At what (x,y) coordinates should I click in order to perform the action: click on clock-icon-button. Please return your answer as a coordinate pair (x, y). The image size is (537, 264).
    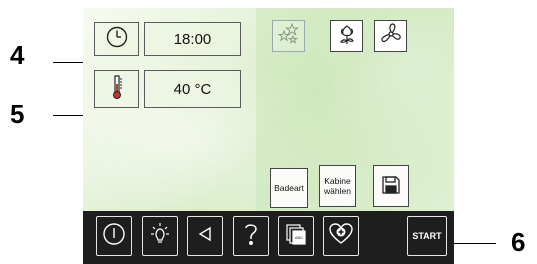
    Looking at the image, I should click on (116, 39).